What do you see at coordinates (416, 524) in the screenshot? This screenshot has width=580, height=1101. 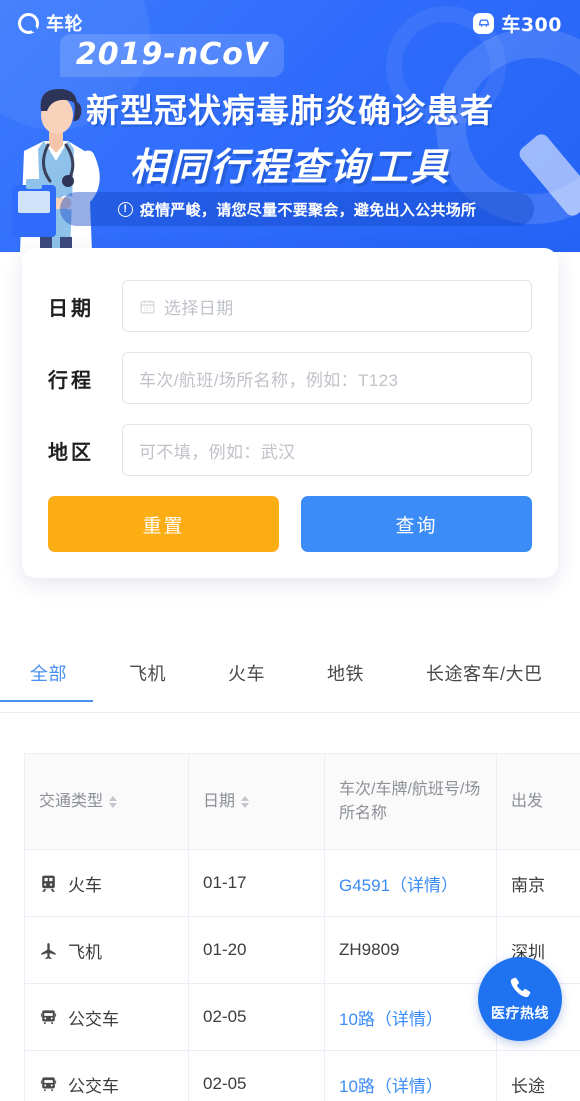 I see `query-button: 查询` at bounding box center [416, 524].